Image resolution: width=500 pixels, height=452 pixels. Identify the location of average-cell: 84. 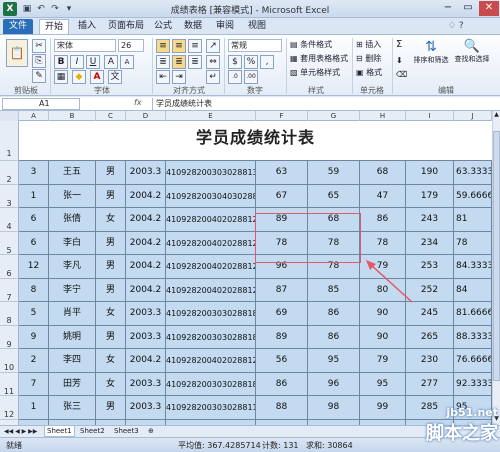
(473, 290).